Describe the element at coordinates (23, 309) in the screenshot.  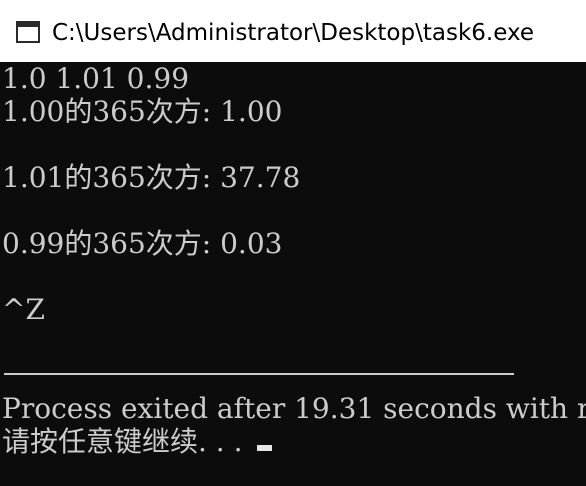
I see `console-line: ^Z` at that location.